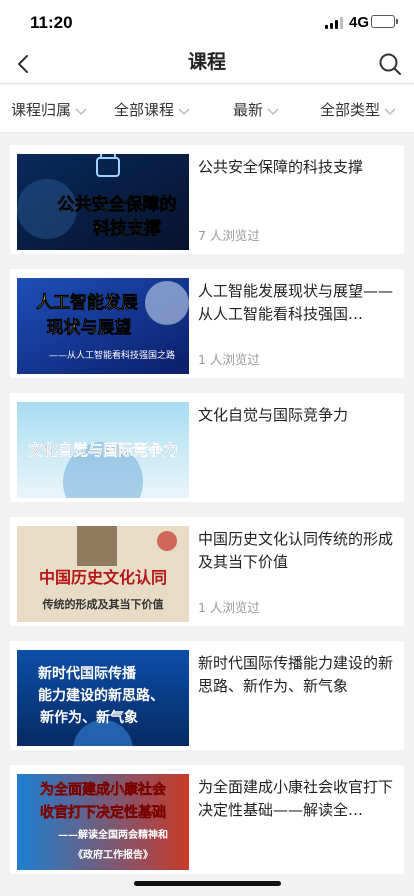 The image size is (414, 896). I want to click on course-thumbnail: 为全面建成小康社会 收官打下决定性基础 ——解读全国两会精神和 《政府工作报告》, so click(103, 822).